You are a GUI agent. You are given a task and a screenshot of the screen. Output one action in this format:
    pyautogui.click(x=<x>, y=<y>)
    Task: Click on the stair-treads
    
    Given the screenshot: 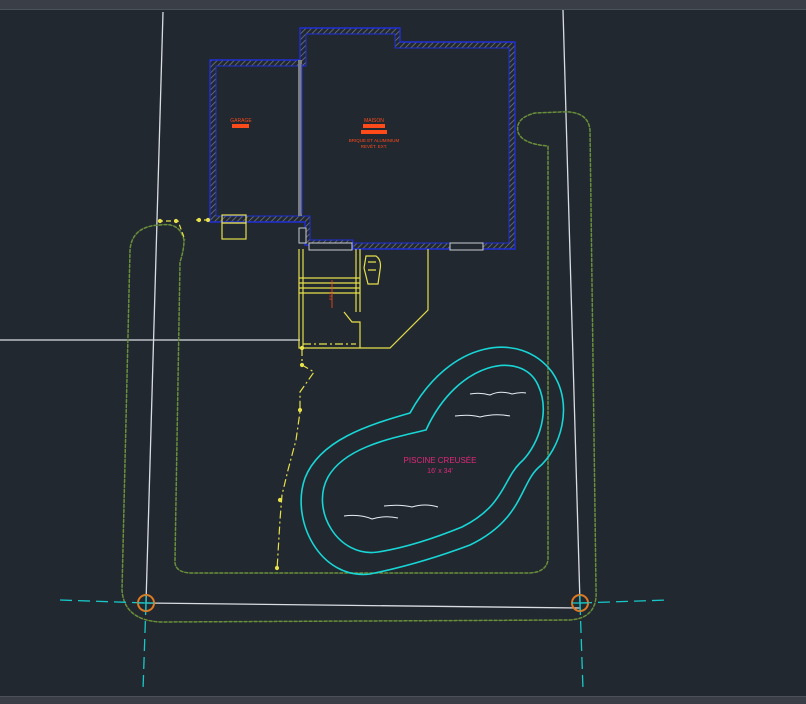 What is the action you would take?
    pyautogui.click(x=329, y=285)
    